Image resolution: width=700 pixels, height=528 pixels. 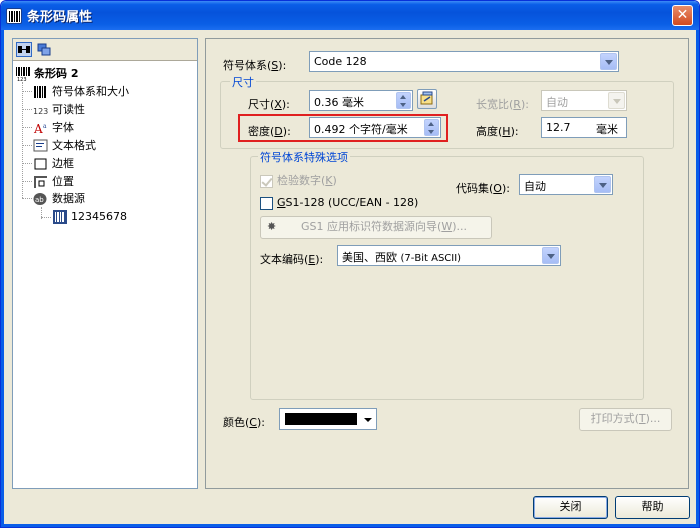 I want to click on text-format-icon, so click(x=41, y=146).